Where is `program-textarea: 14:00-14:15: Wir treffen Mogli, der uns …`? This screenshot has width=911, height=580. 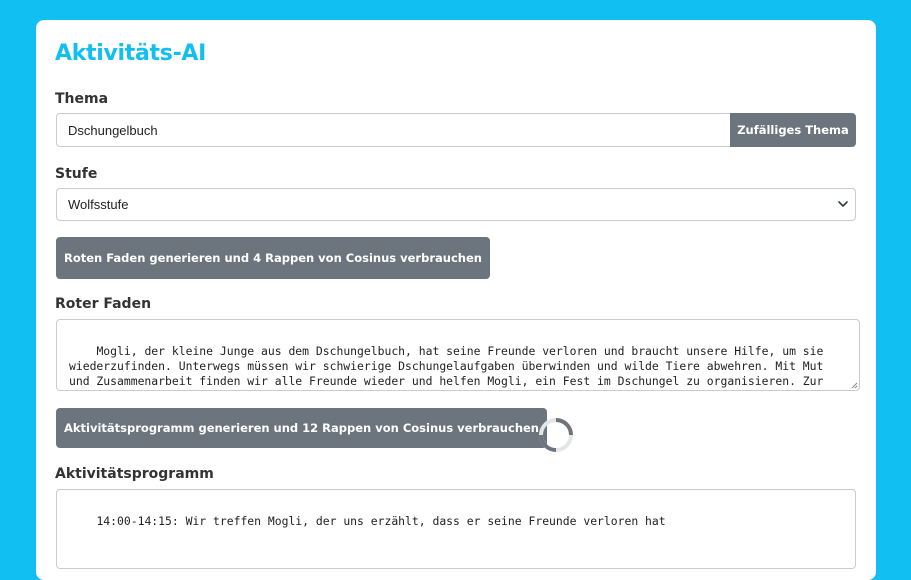 program-textarea: 14:00-14:15: Wir treffen Mogli, der uns … is located at coordinates (456, 529).